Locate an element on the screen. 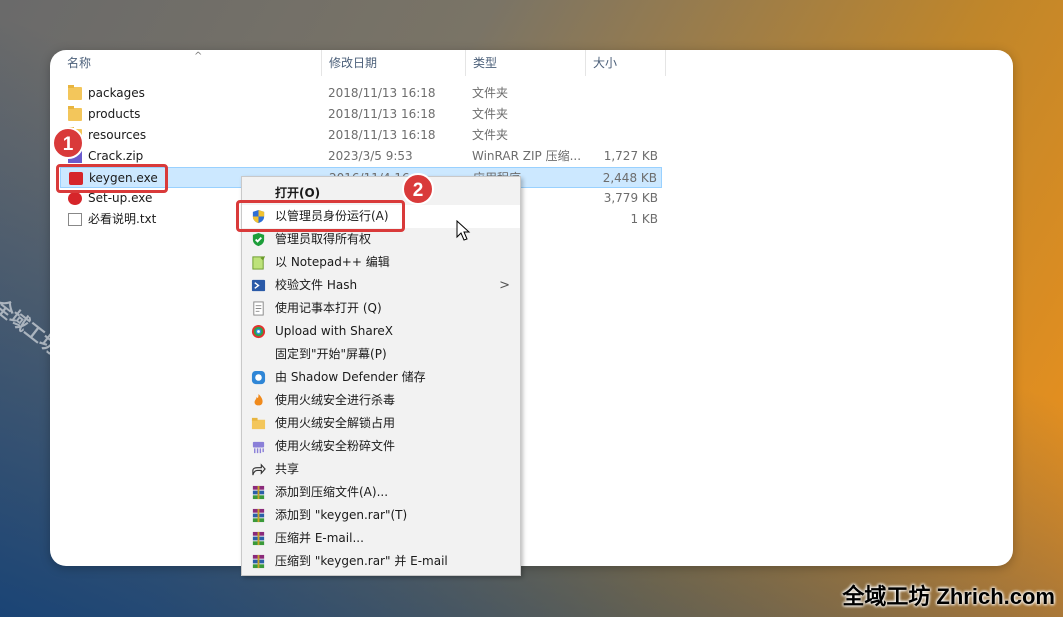 Image resolution: width=1063 pixels, height=617 pixels. menu-item-open-notepad: 使用记事本打开 (Q) is located at coordinates (381, 308).